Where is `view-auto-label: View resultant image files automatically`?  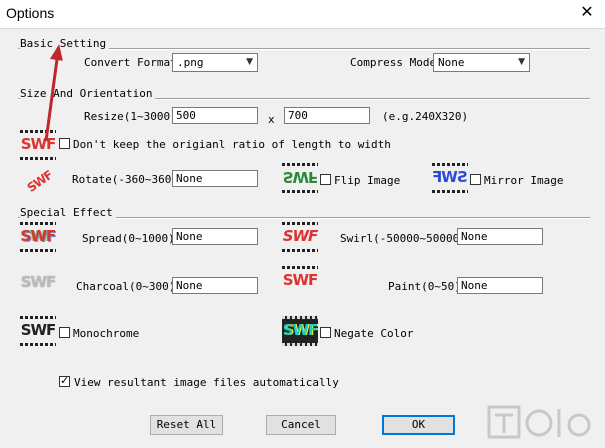
view-auto-label: View resultant image files automatically is located at coordinates (206, 382).